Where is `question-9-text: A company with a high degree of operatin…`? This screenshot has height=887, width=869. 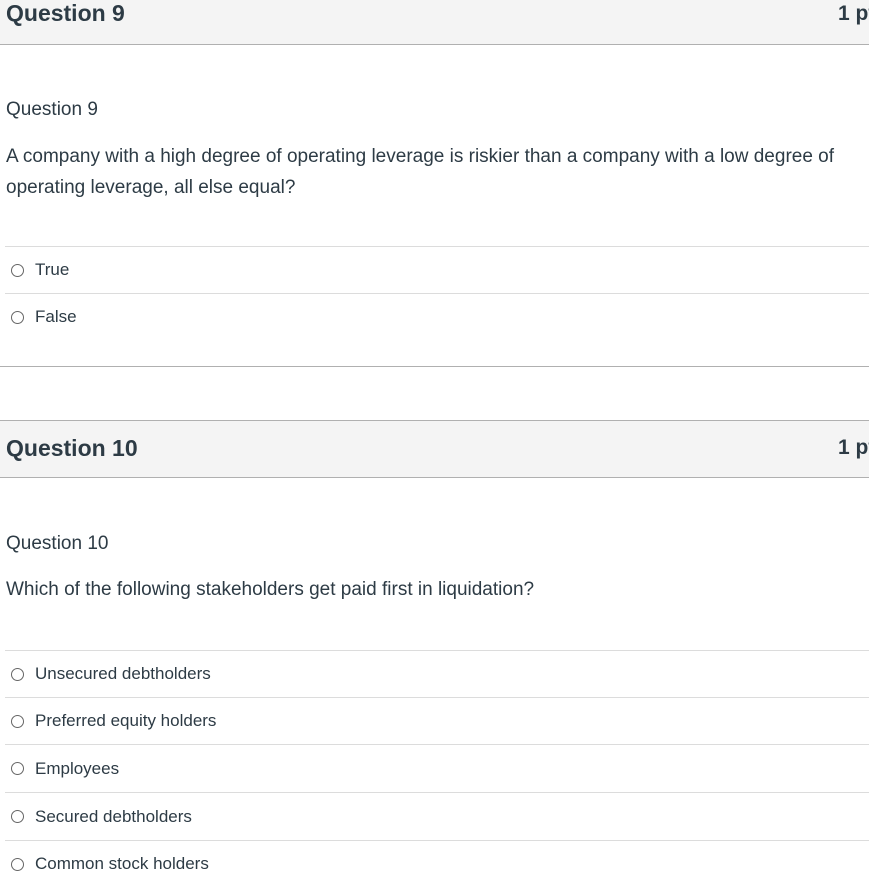
question-9-text: A company with a high degree of operatin… is located at coordinates (420, 172).